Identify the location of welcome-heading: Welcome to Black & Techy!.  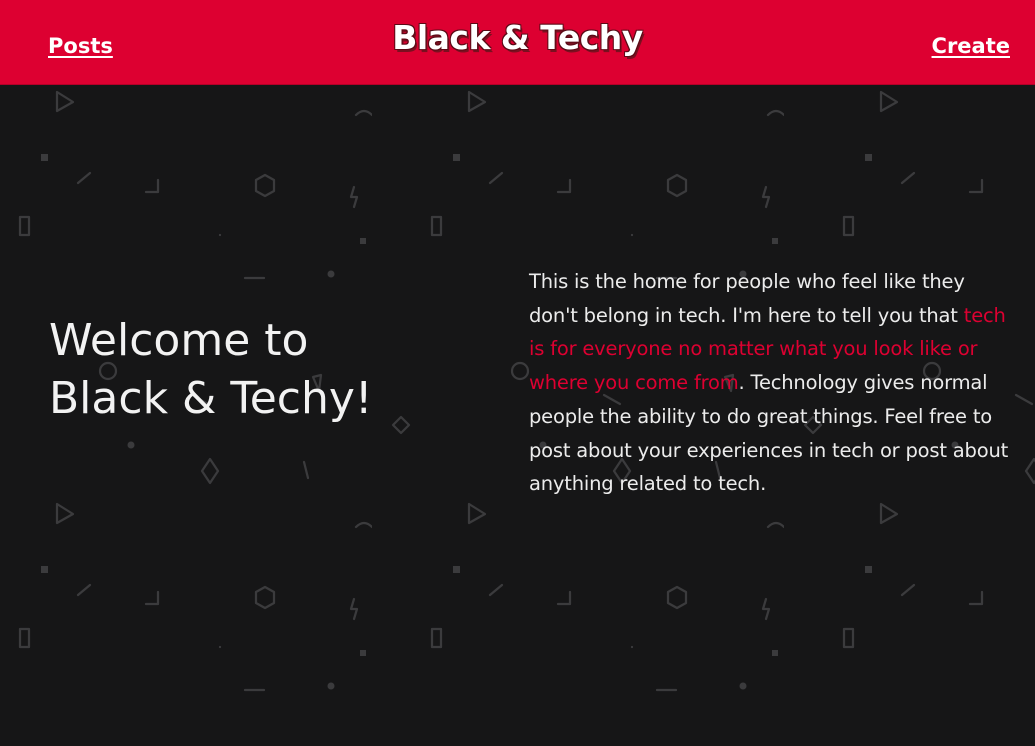
(259, 370).